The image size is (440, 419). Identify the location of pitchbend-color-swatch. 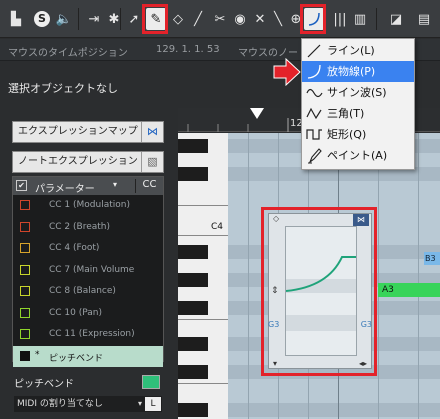
(151, 382).